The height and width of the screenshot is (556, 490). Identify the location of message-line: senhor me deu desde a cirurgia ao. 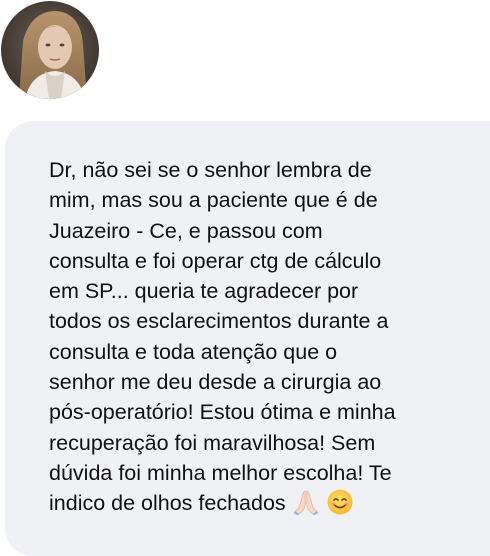
(215, 382).